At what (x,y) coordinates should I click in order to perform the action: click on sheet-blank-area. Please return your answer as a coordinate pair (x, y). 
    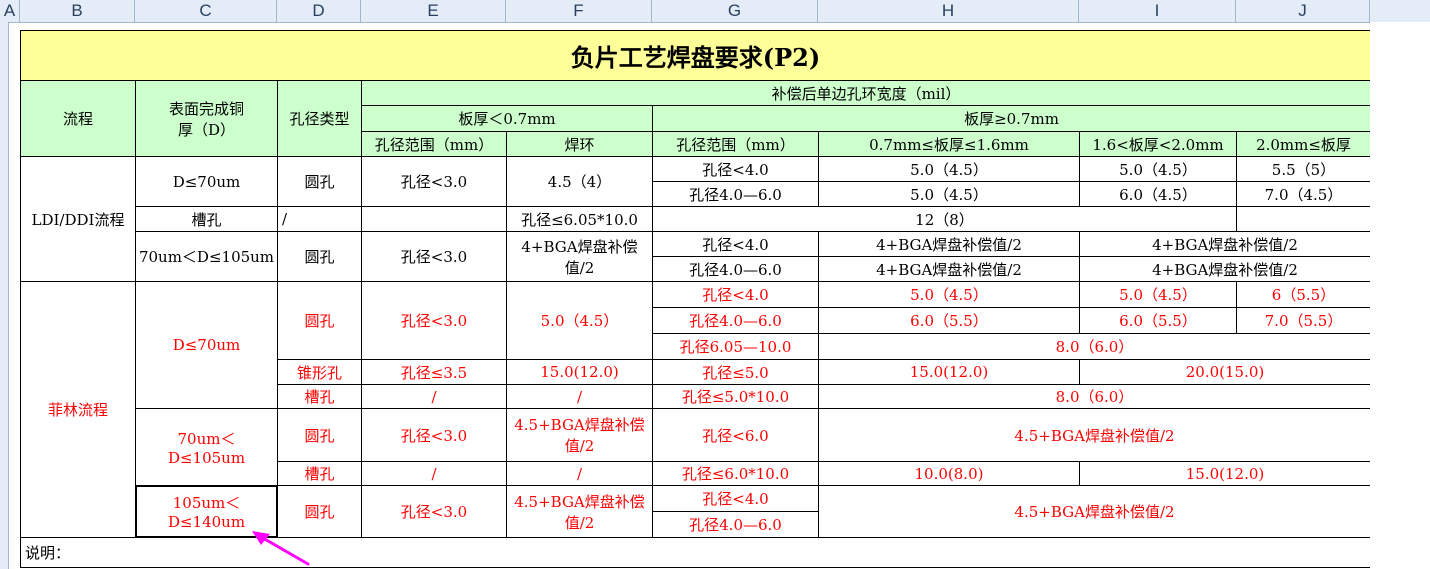
    Looking at the image, I should click on (1400, 295).